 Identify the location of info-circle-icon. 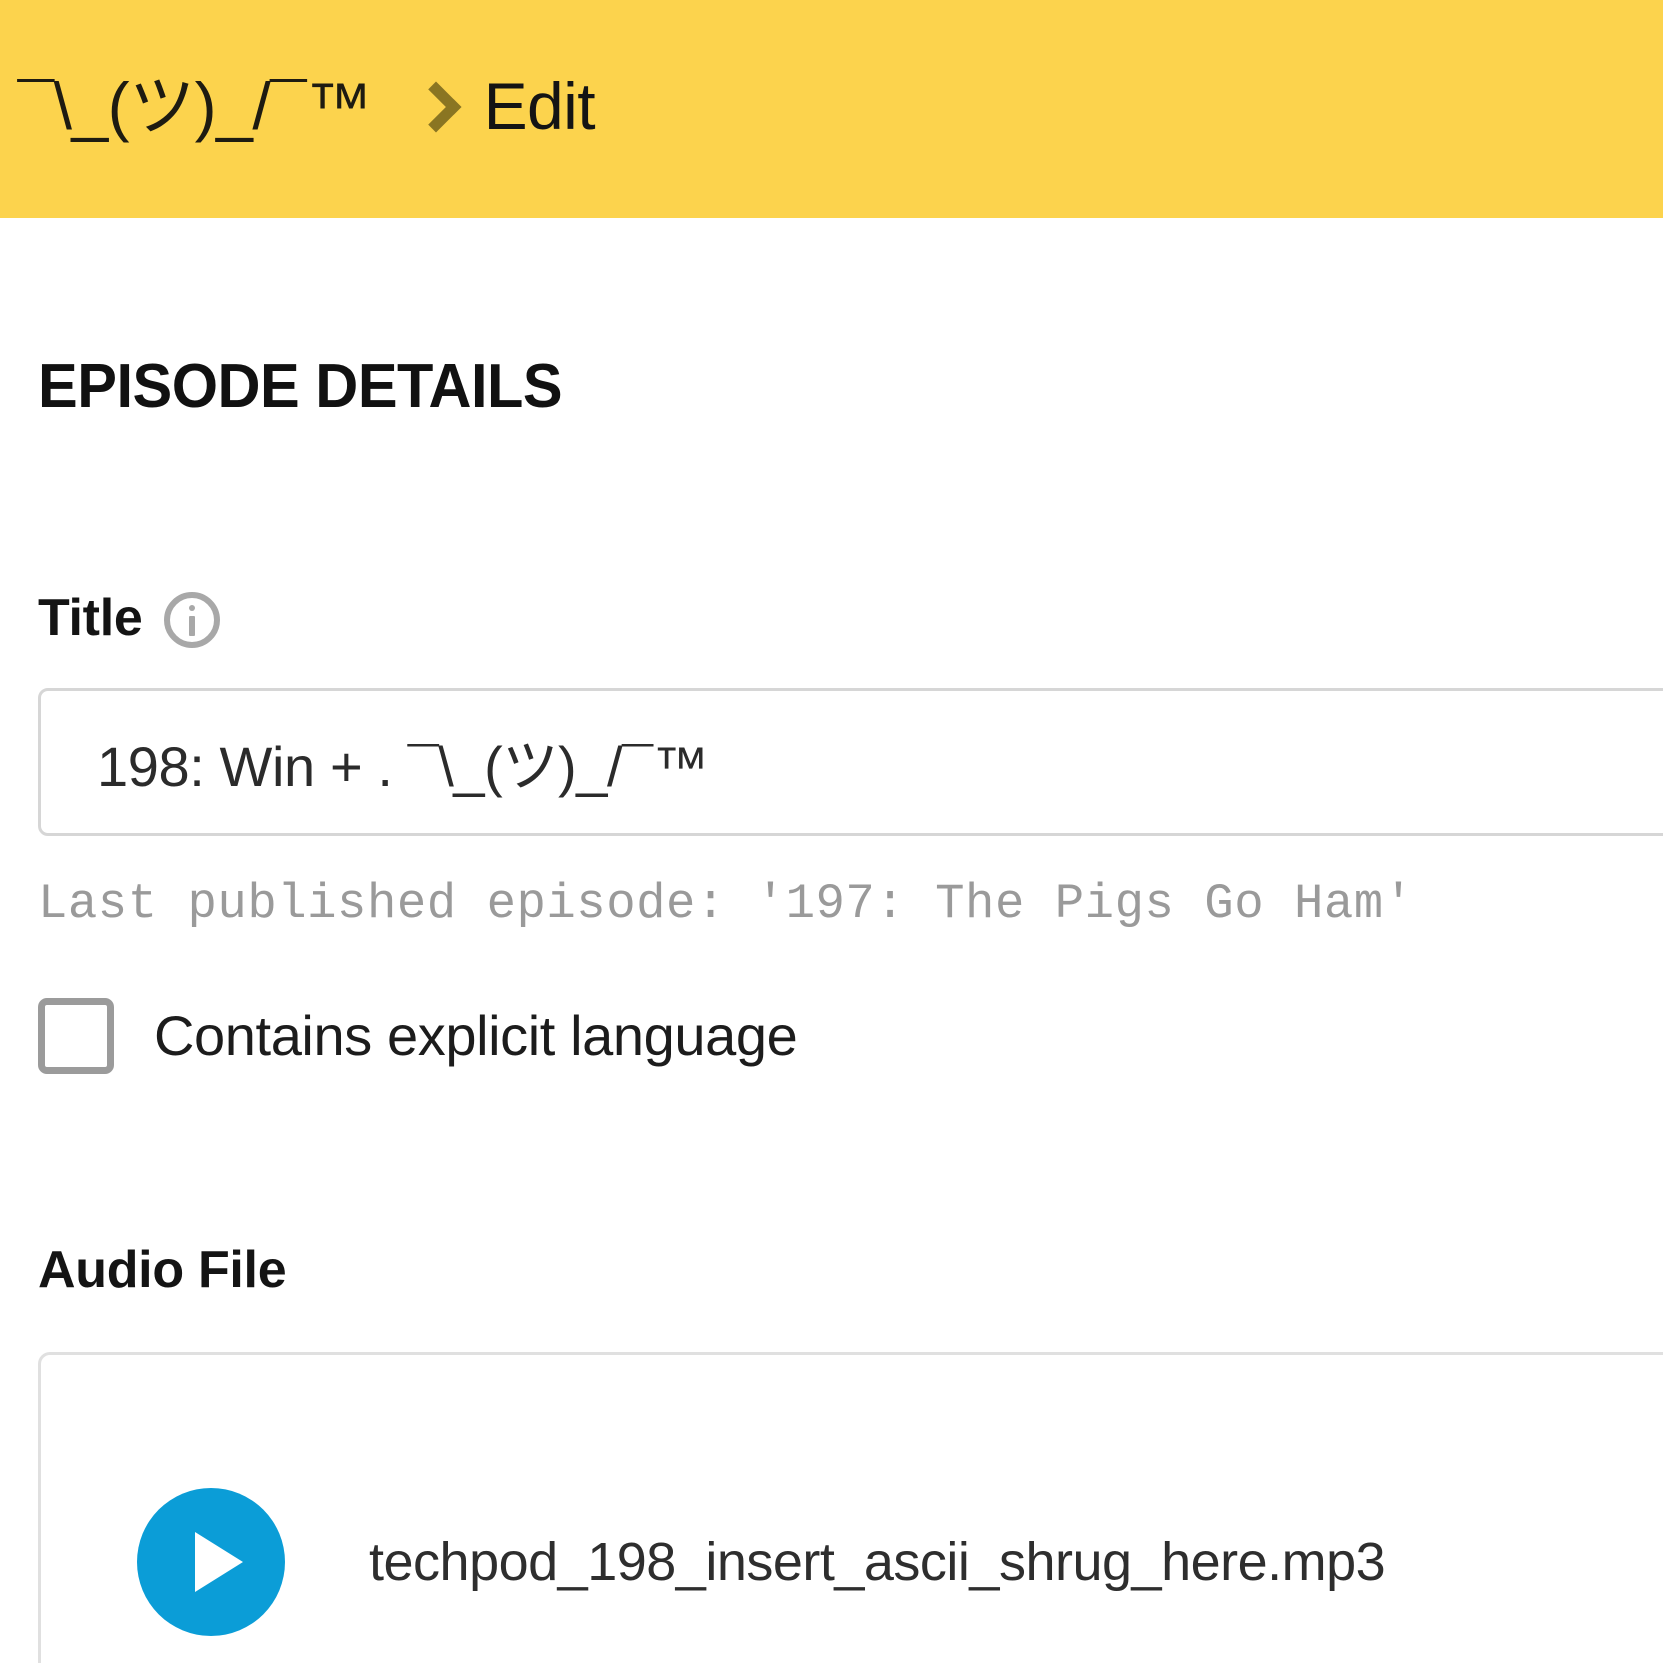
(192, 620).